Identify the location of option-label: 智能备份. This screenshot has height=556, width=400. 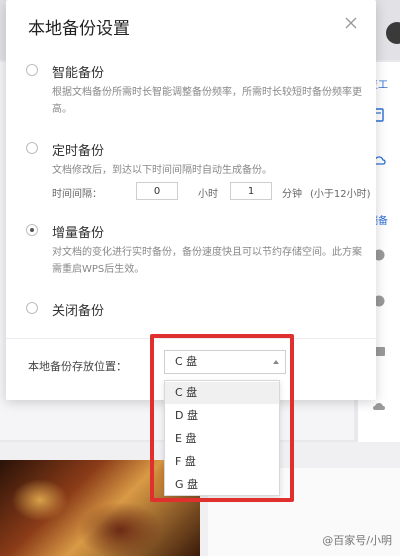
(78, 73).